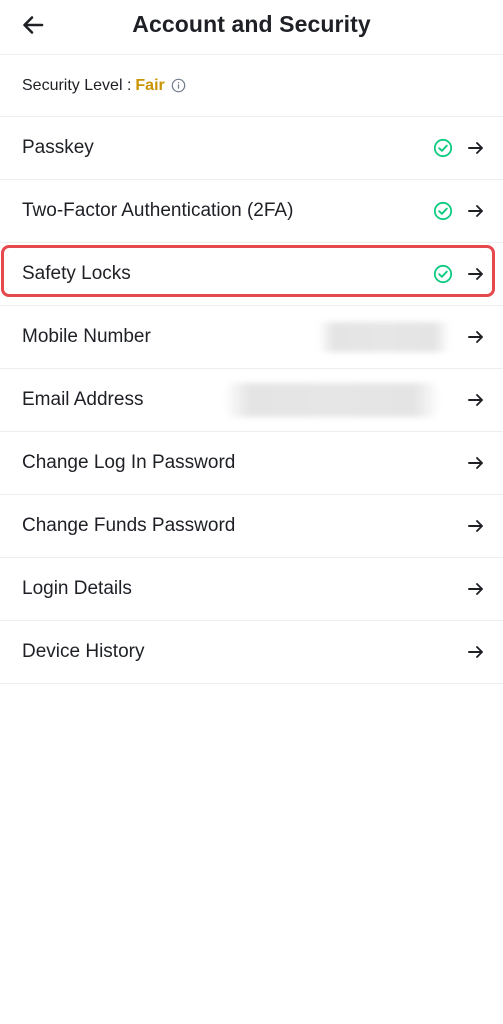  What do you see at coordinates (384, 337) in the screenshot?
I see `redacted-mobile-number` at bounding box center [384, 337].